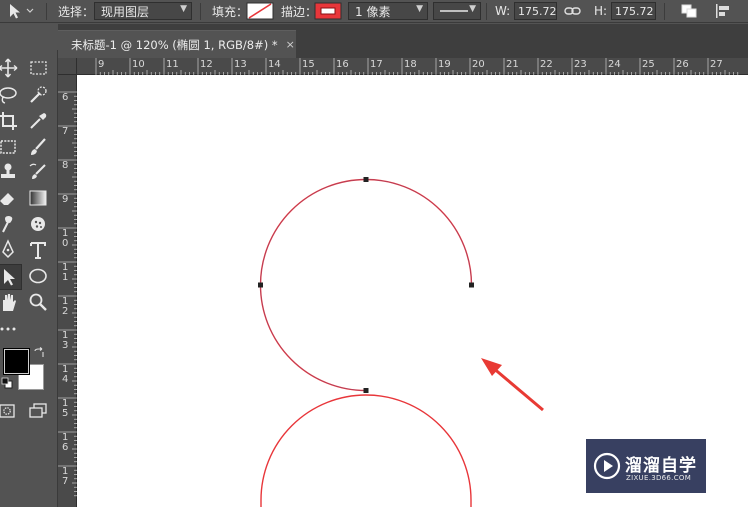 This screenshot has height=507, width=748. Describe the element at coordinates (290, 44) in the screenshot. I see `close-icon: ×` at that location.